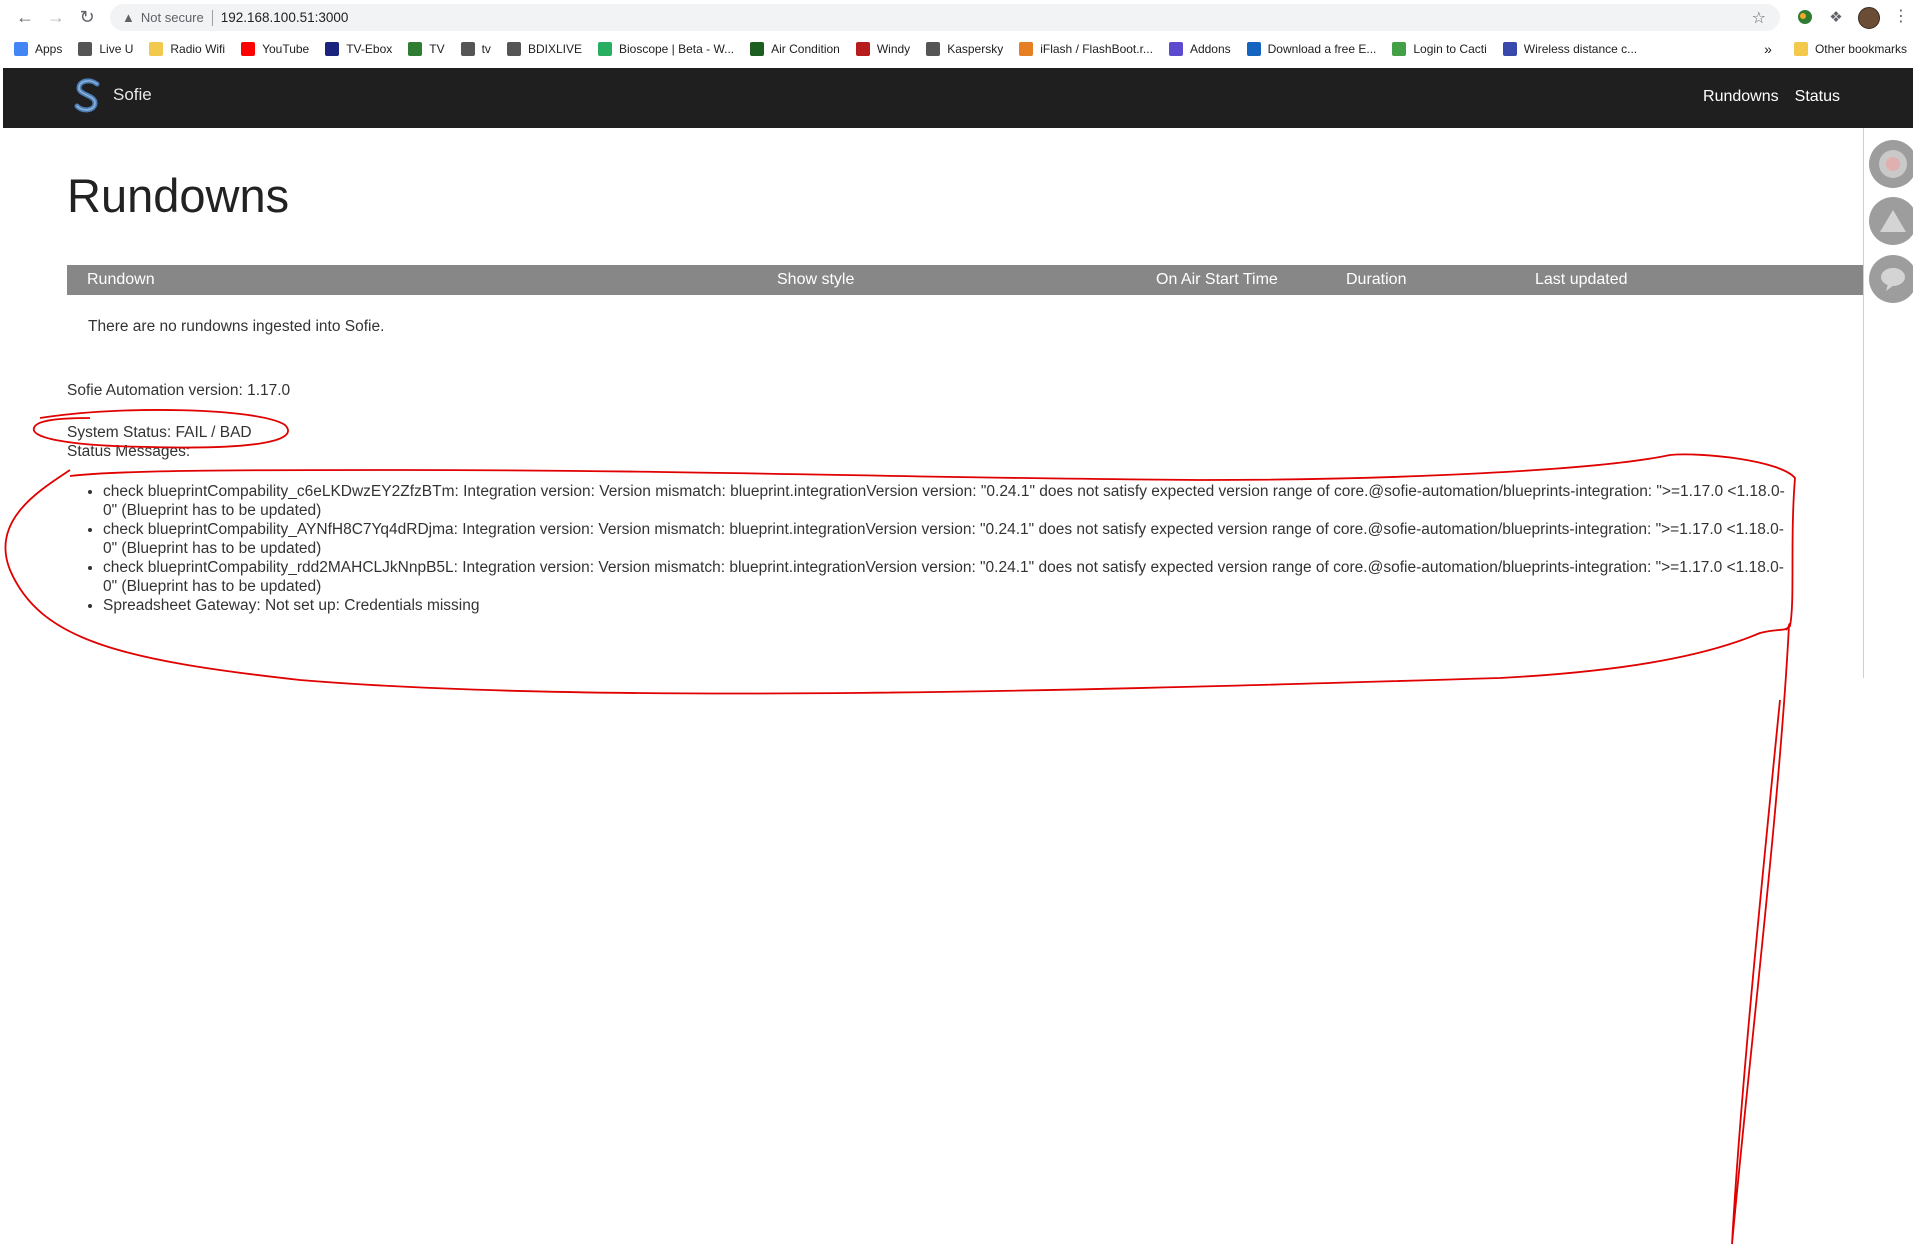 This screenshot has width=1913, height=1245. I want to click on main-nav: Rundowns Status, so click(1771, 97).